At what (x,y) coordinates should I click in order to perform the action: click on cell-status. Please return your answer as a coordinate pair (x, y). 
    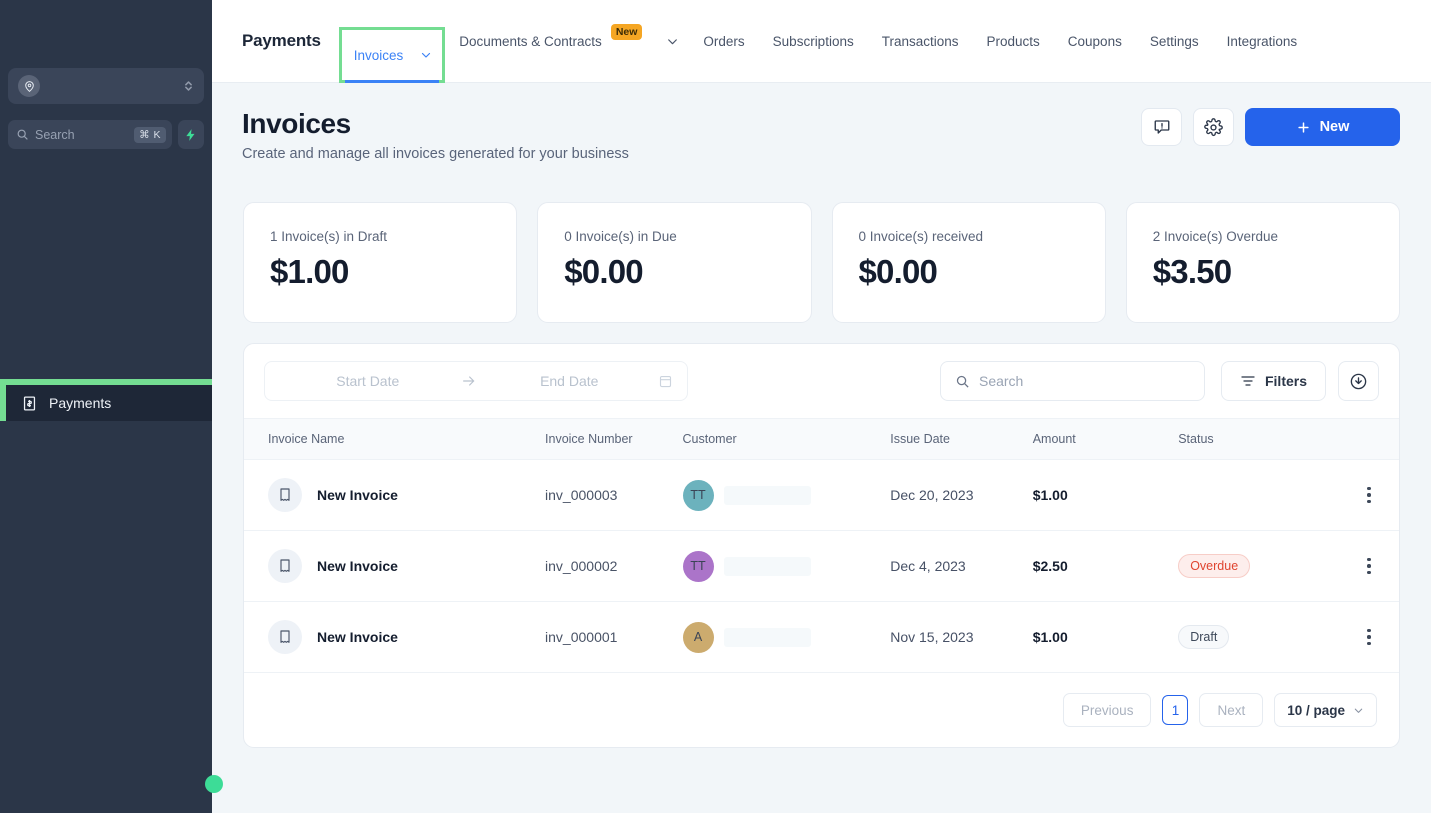
    Looking at the image, I should click on (1258, 495).